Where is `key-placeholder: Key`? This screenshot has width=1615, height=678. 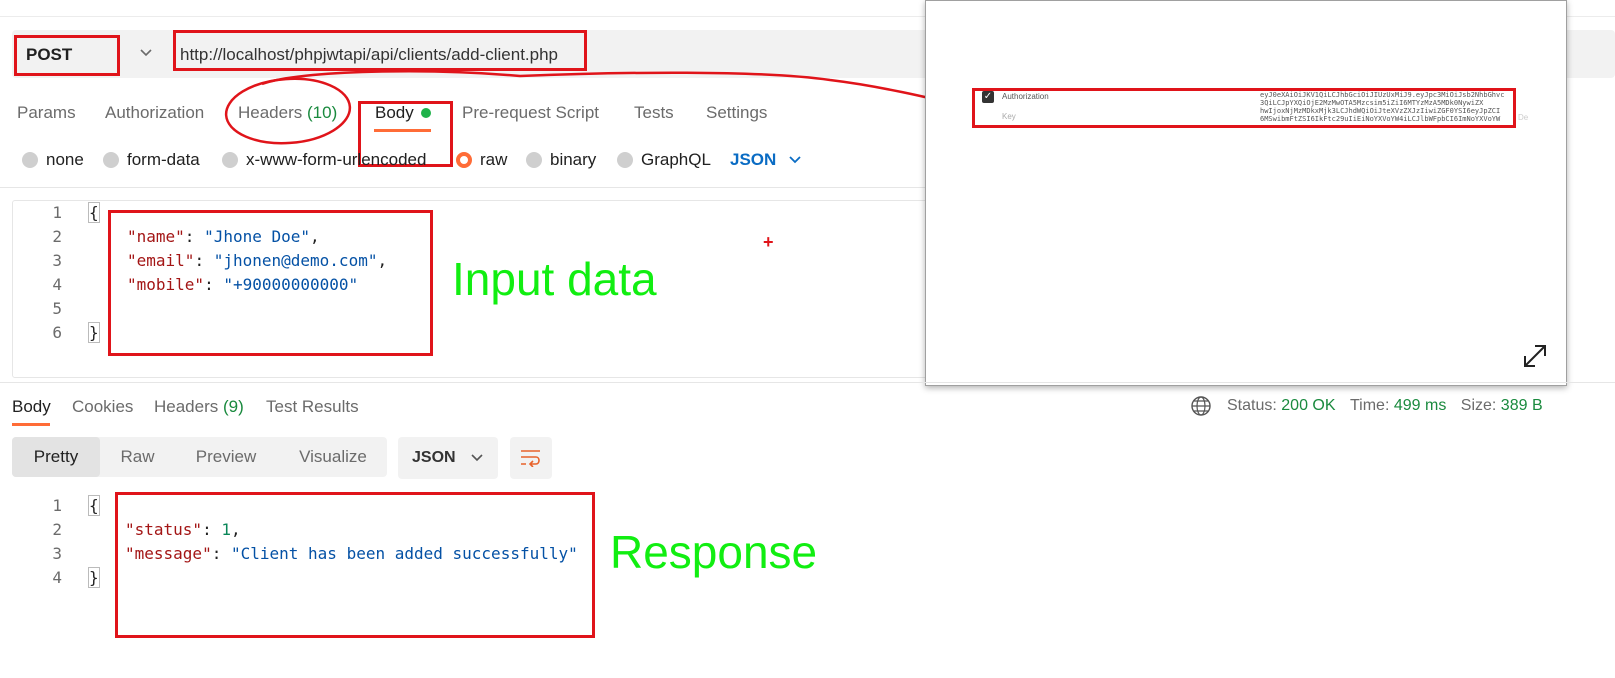
key-placeholder: Key is located at coordinates (1009, 116).